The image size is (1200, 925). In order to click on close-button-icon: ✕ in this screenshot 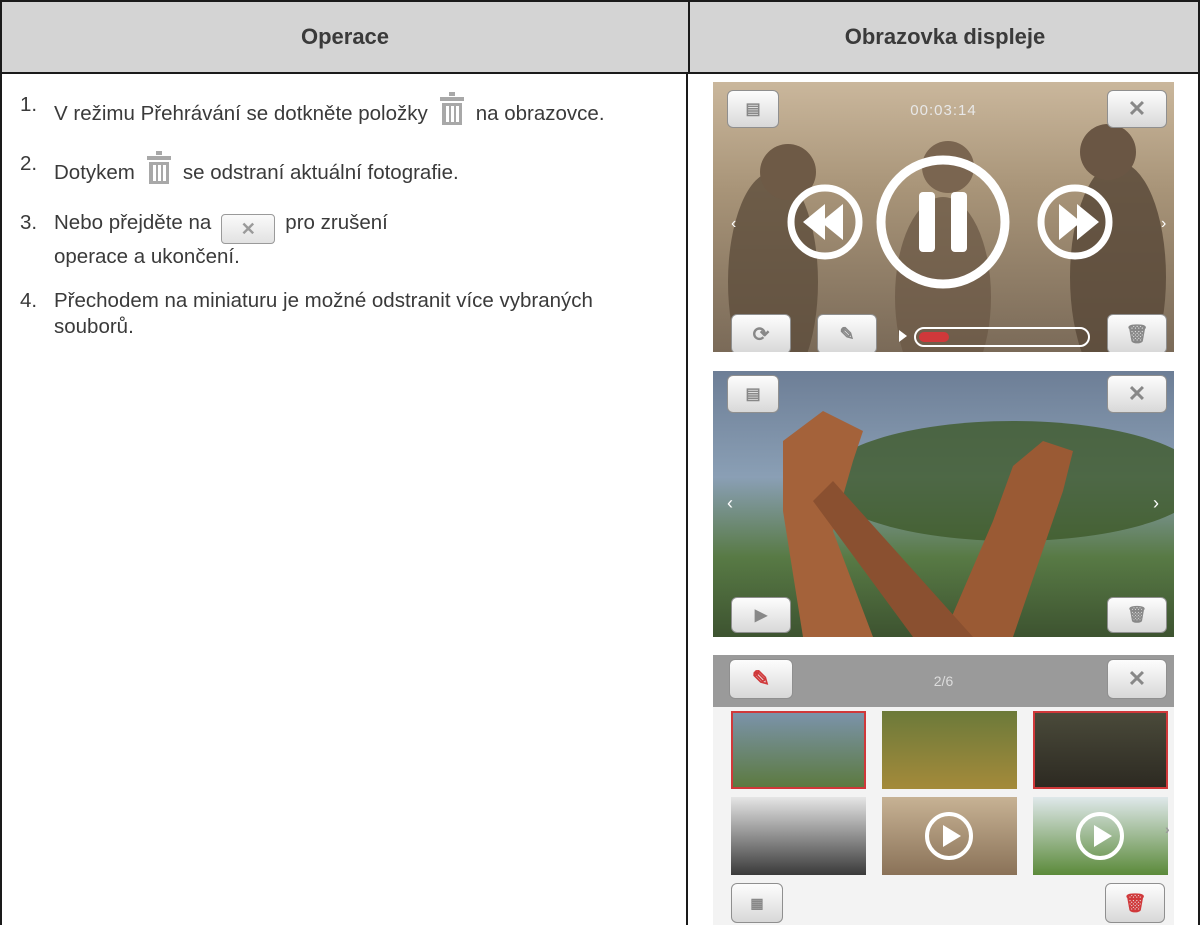, I will do `click(248, 229)`.